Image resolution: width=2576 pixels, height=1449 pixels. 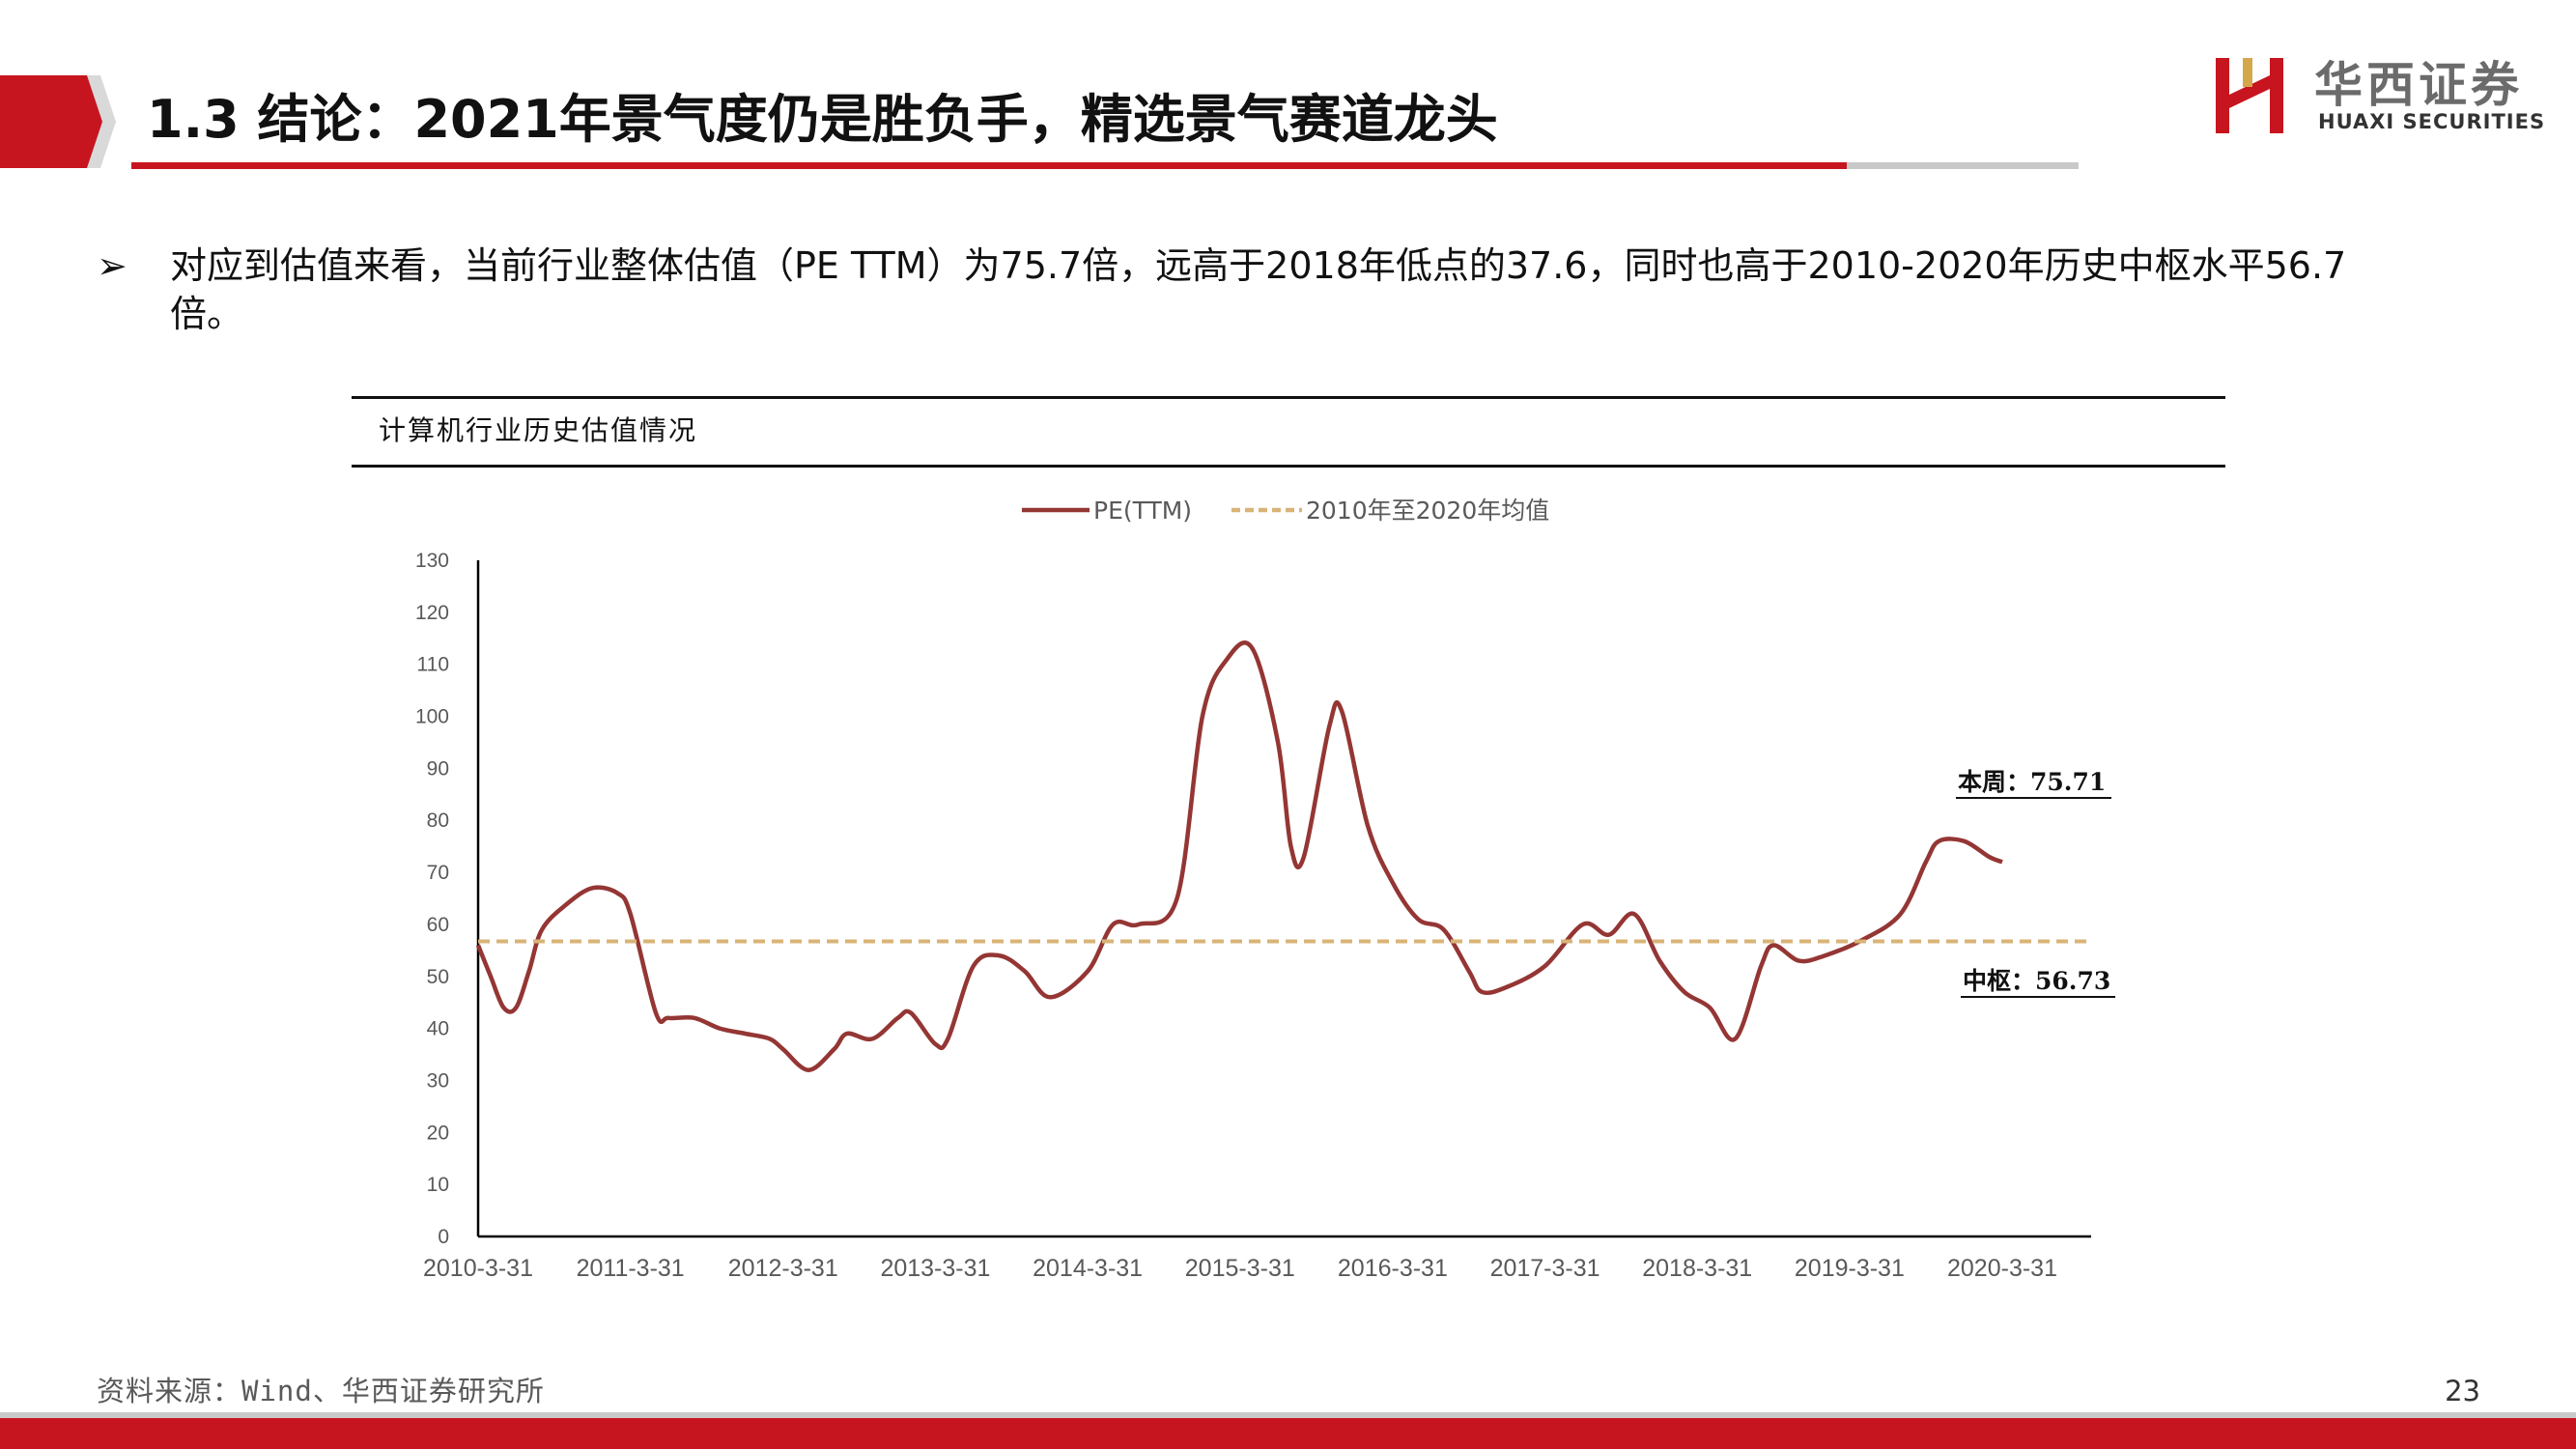 I want to click on x-tick-label: 2017-3-31, so click(x=1545, y=1268).